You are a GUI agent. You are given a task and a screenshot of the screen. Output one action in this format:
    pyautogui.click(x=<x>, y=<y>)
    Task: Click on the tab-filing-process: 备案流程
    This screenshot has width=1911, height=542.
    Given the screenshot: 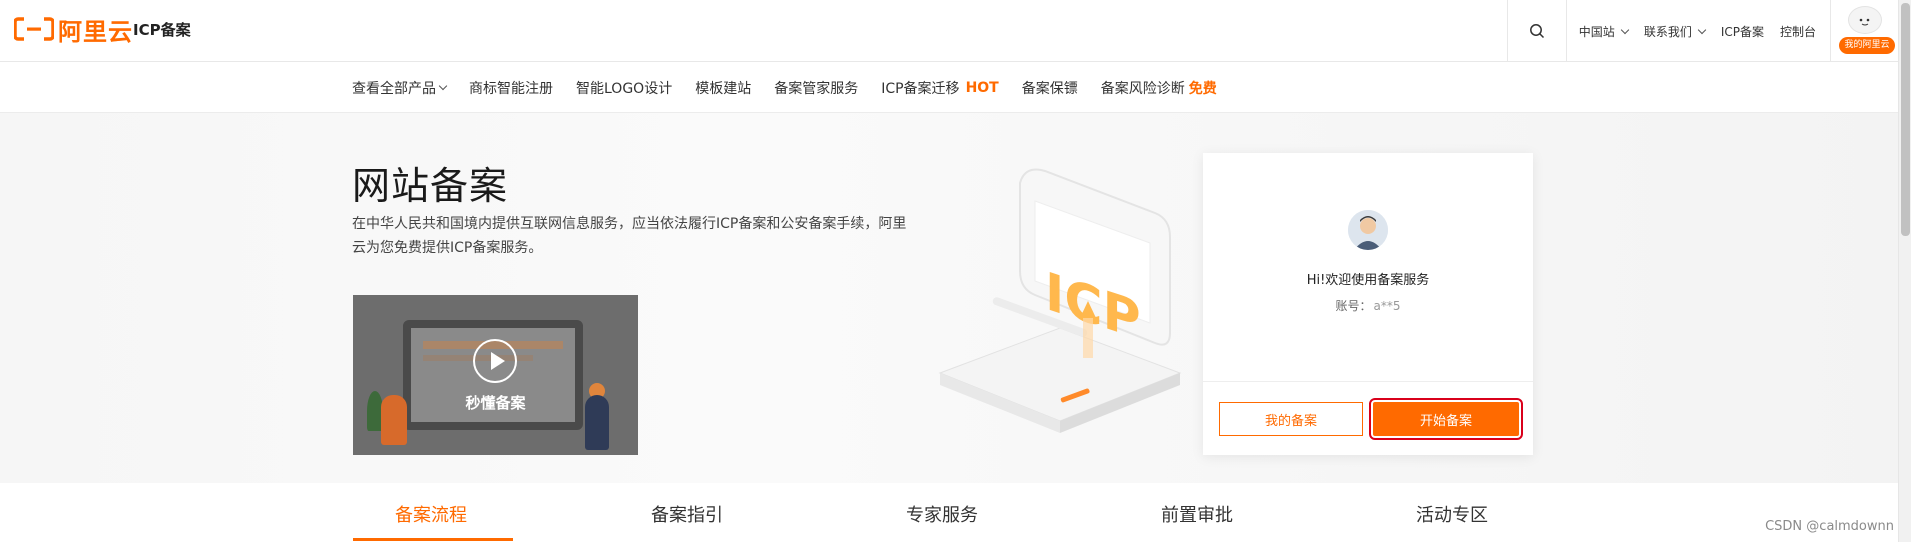 What is the action you would take?
    pyautogui.click(x=431, y=514)
    